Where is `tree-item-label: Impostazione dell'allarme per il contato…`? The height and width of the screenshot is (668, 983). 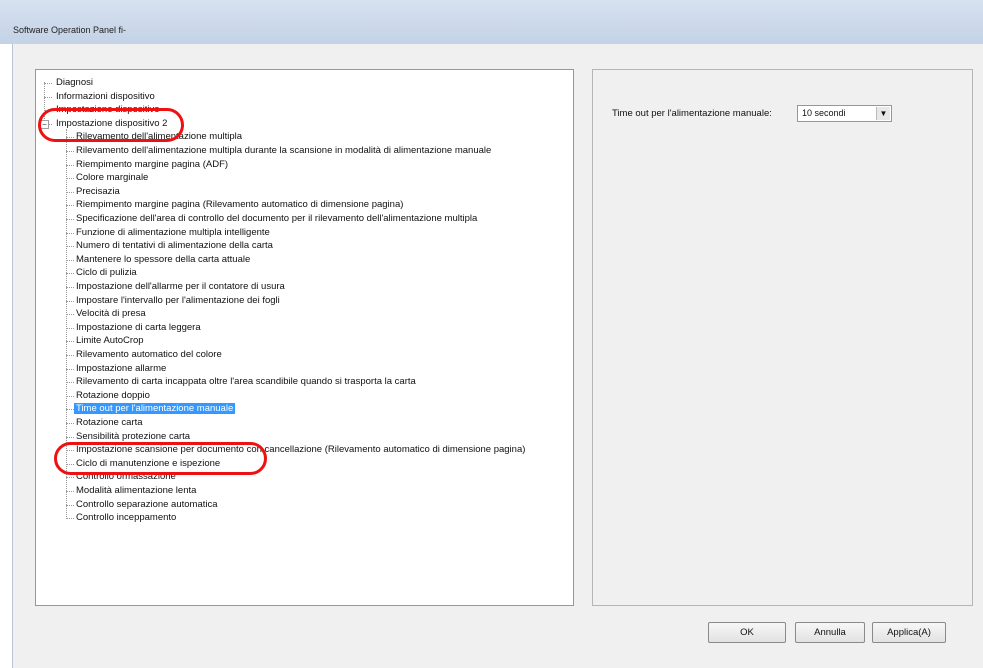 tree-item-label: Impostazione dell'allarme per il contato… is located at coordinates (180, 286).